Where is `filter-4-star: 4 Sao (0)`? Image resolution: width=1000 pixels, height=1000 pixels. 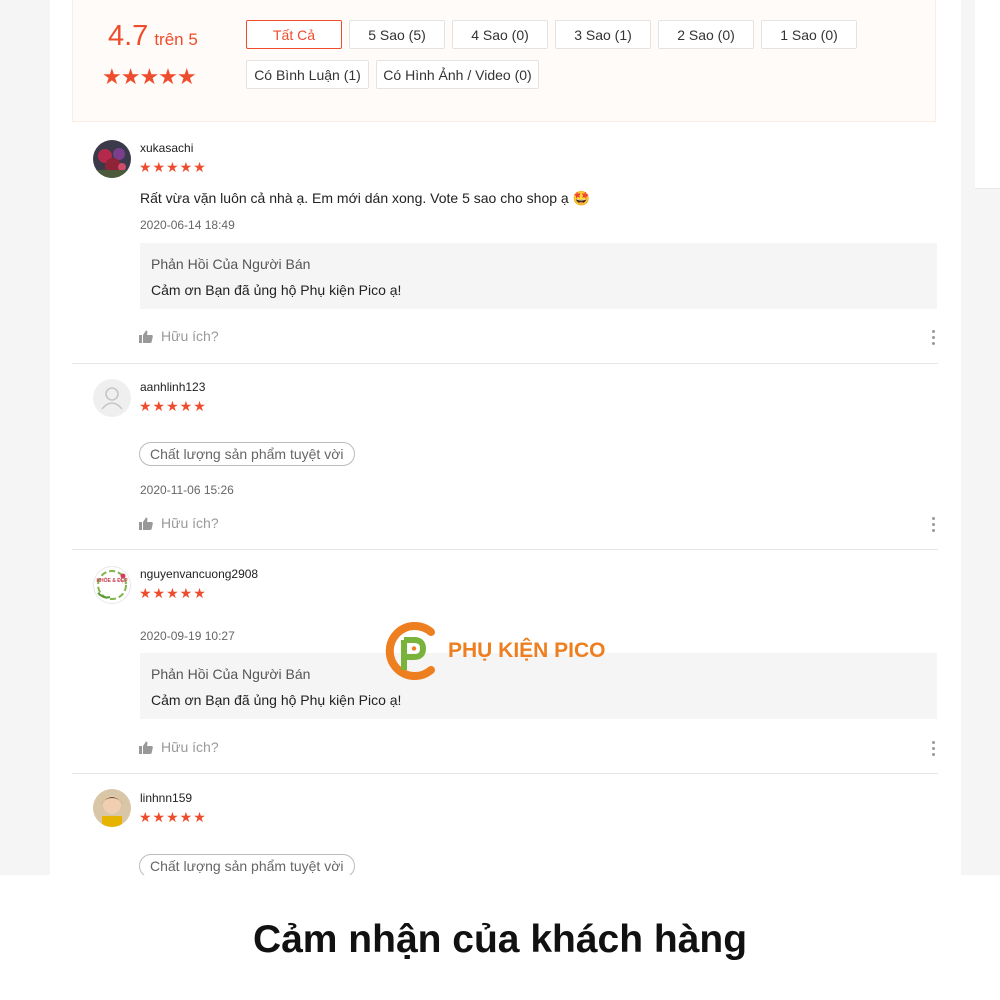 filter-4-star: 4 Sao (0) is located at coordinates (500, 34).